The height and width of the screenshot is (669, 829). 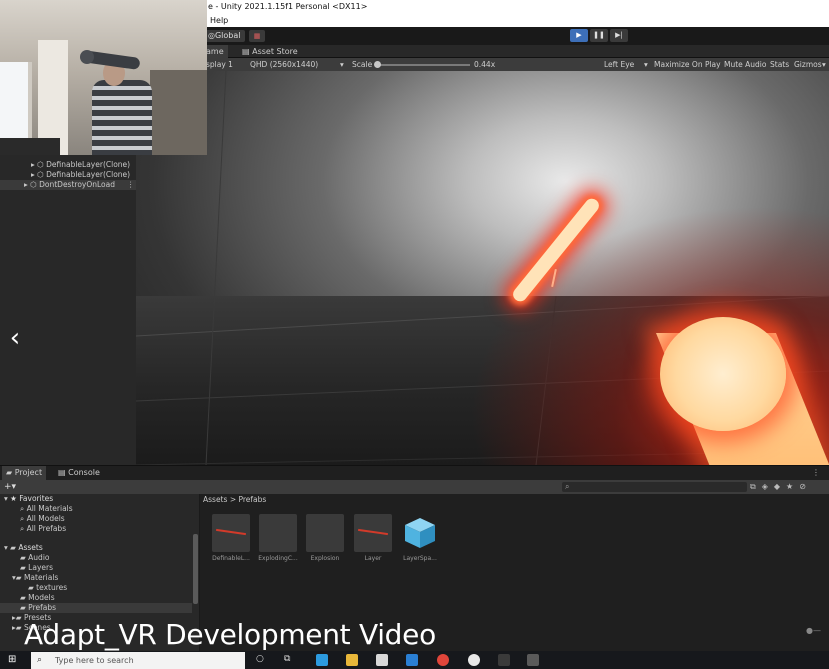 I want to click on task-view-icon: ⧉, so click(x=287, y=659).